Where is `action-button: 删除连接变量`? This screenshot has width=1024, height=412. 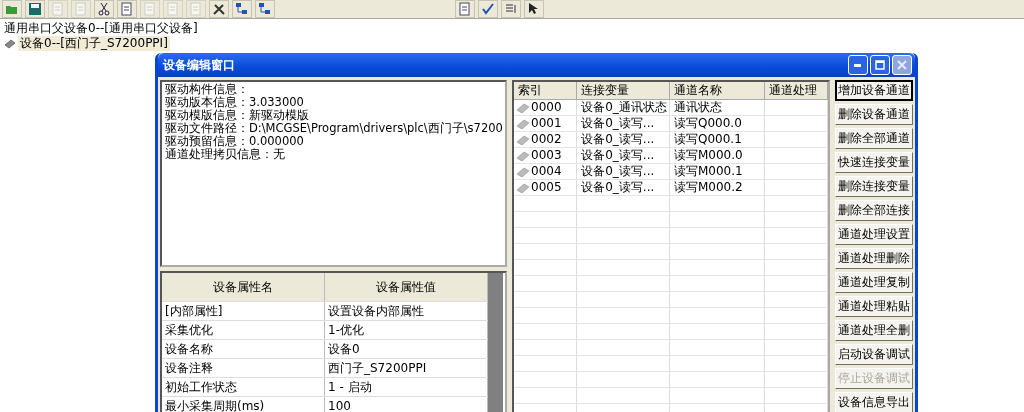 action-button: 删除连接变量 is located at coordinates (874, 186).